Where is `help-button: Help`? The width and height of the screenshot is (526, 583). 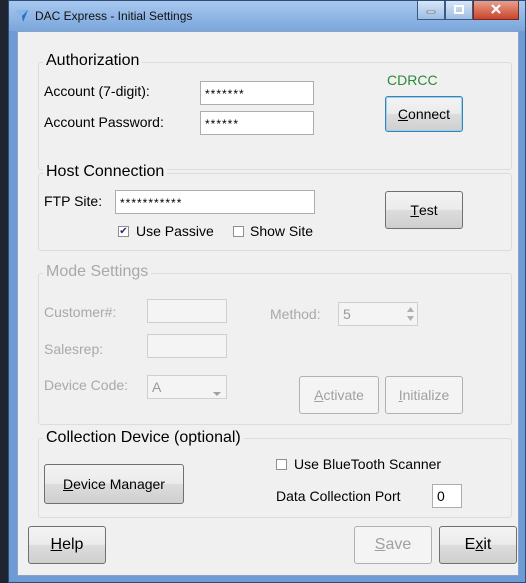 help-button: Help is located at coordinates (67, 545).